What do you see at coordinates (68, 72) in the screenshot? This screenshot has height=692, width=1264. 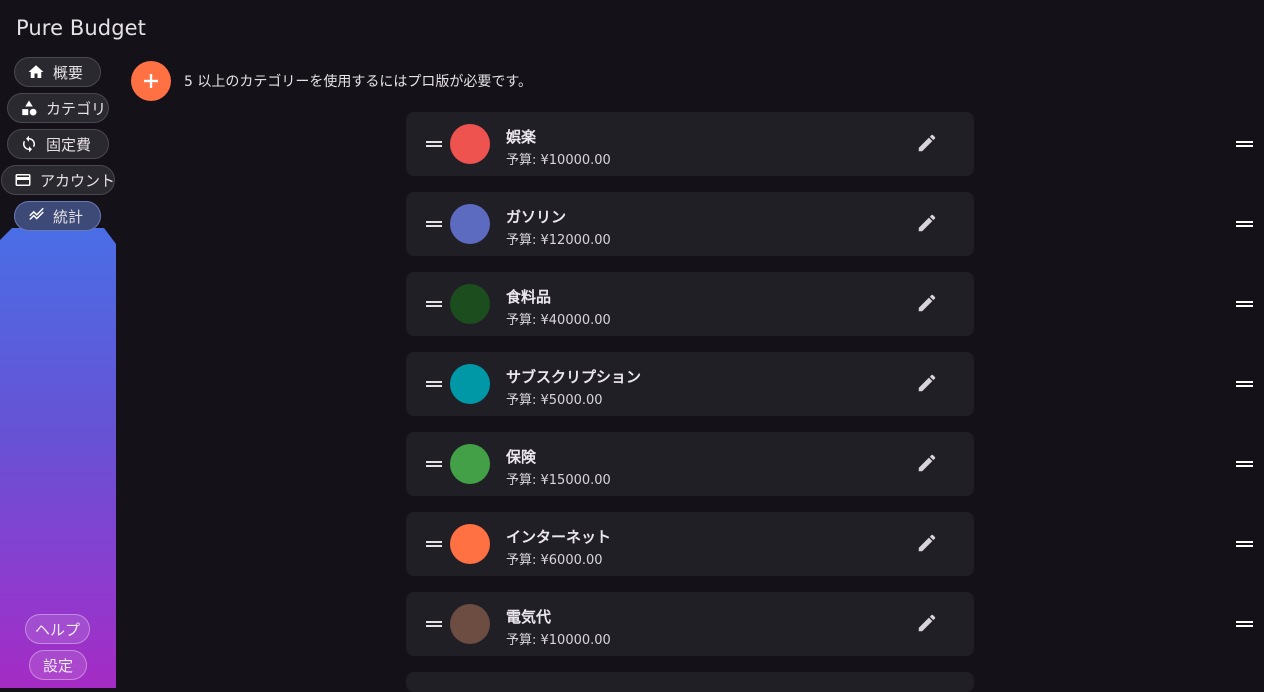 I see `nav-item-label: 概要` at bounding box center [68, 72].